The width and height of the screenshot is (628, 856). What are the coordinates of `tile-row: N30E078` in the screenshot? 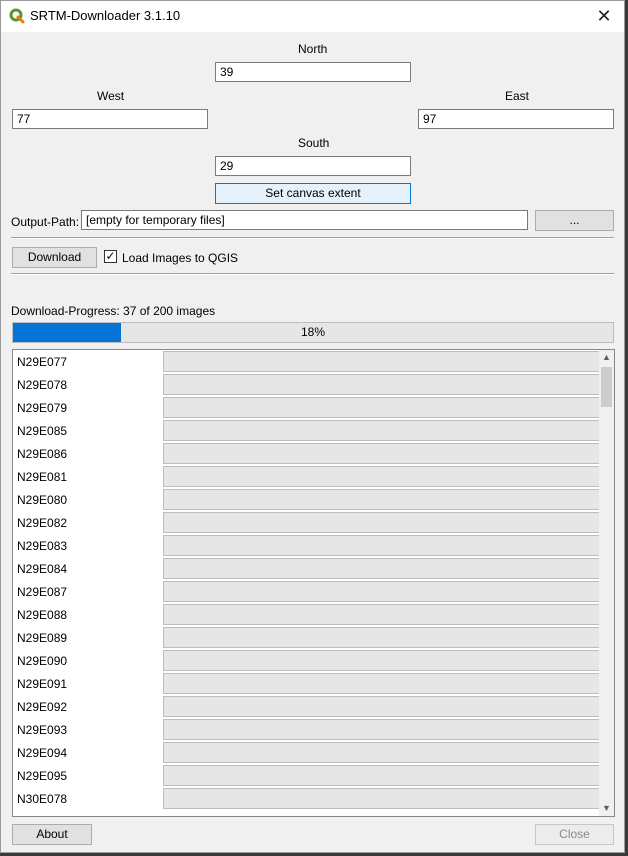 It's located at (307, 798).